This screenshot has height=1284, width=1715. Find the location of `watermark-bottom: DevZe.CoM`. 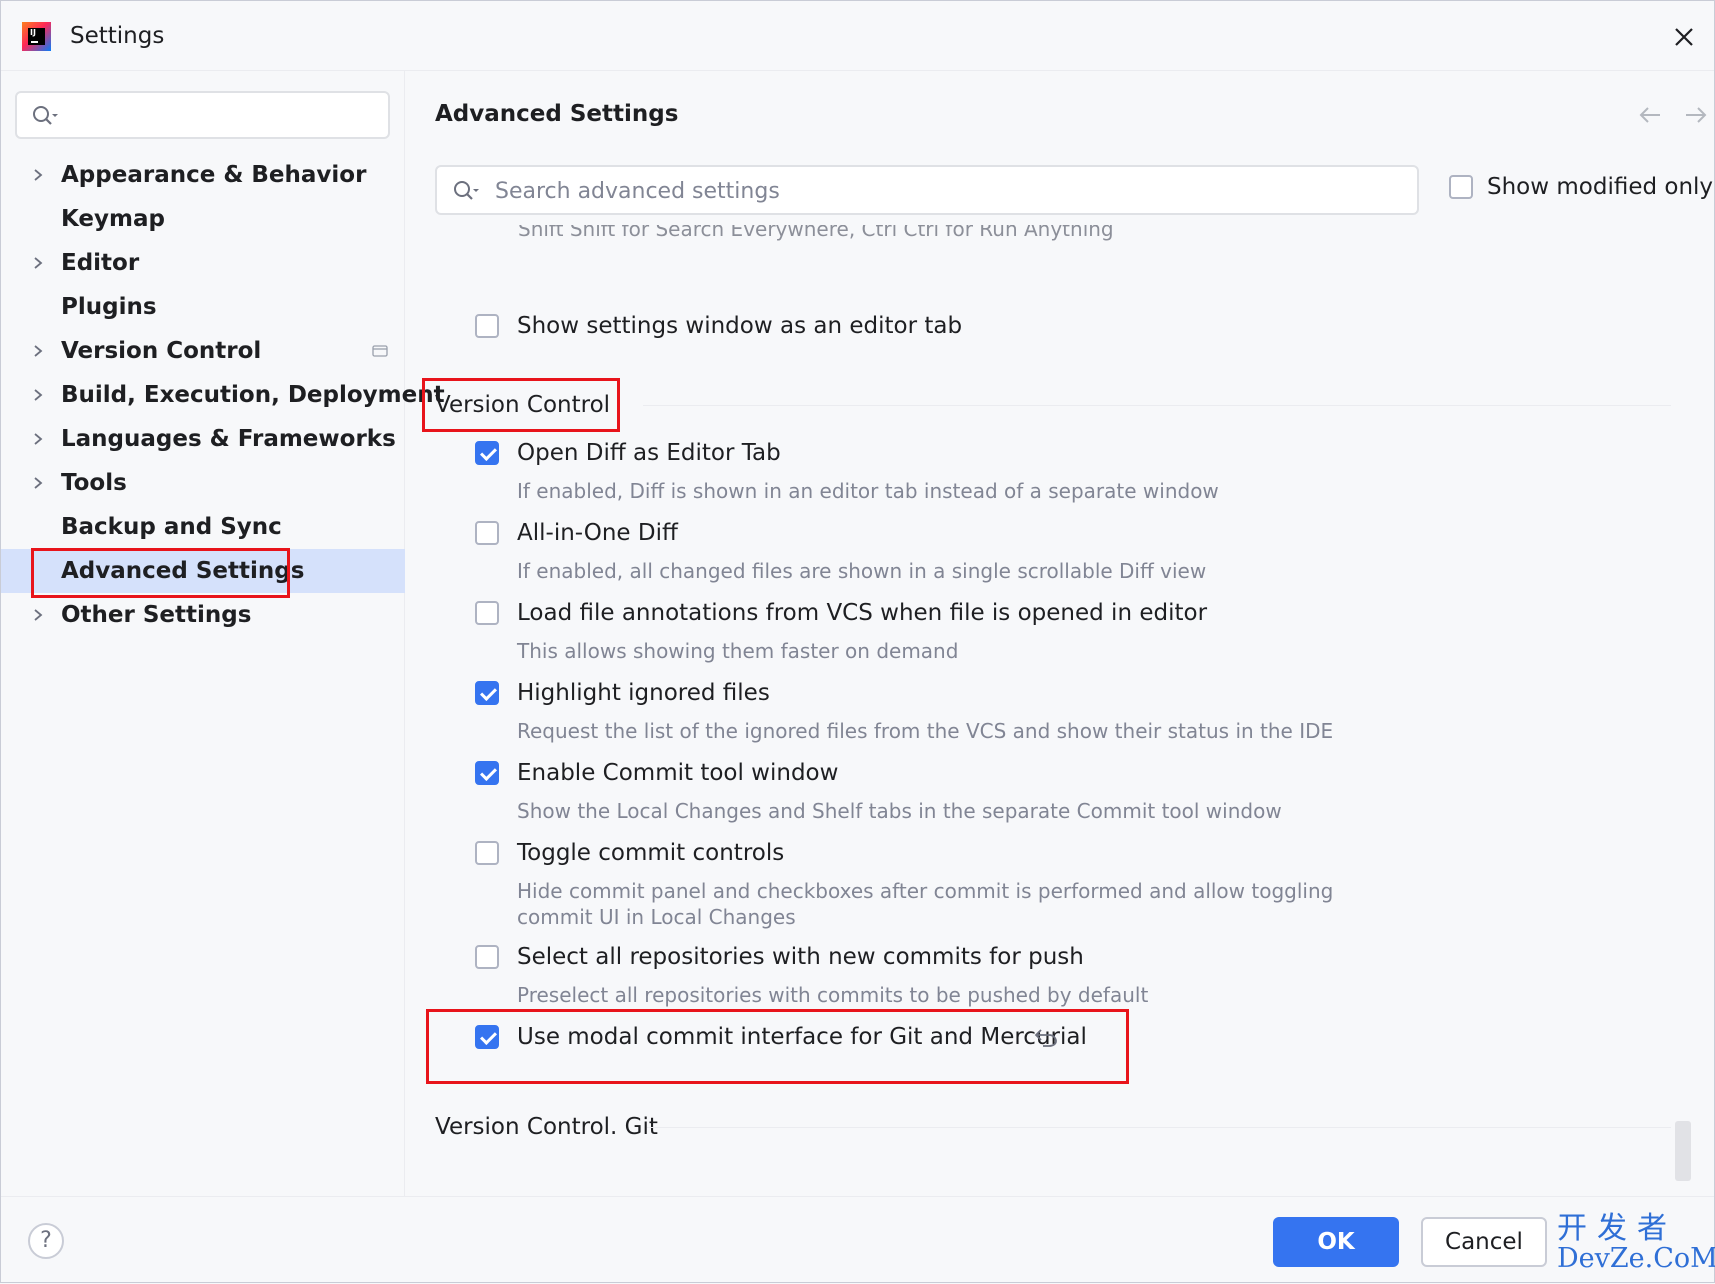

watermark-bottom: DevZe.CoM is located at coordinates (1636, 1258).